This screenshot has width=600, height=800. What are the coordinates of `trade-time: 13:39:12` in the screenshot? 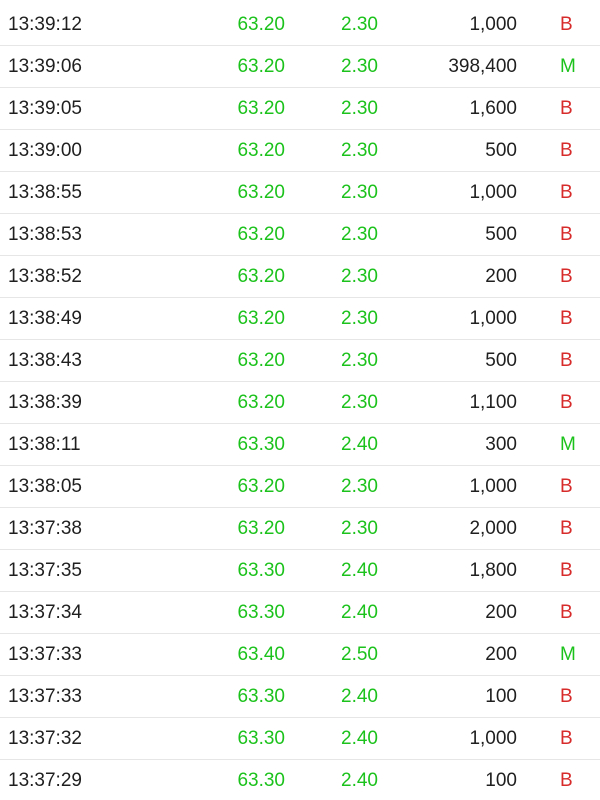 It's located at (45, 24).